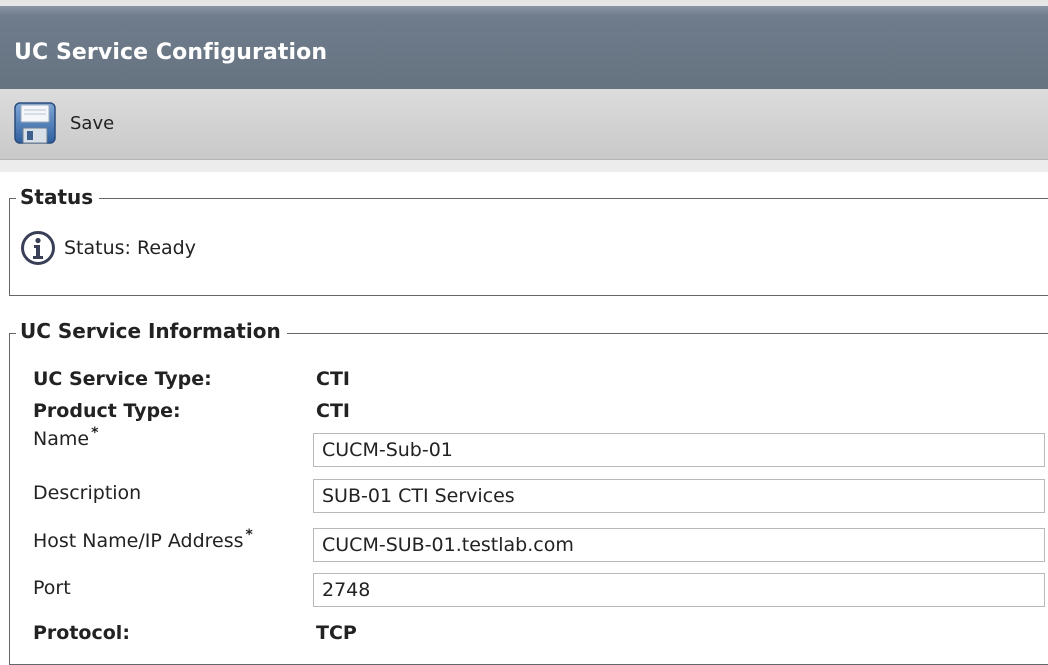  I want to click on host-field, so click(679, 545).